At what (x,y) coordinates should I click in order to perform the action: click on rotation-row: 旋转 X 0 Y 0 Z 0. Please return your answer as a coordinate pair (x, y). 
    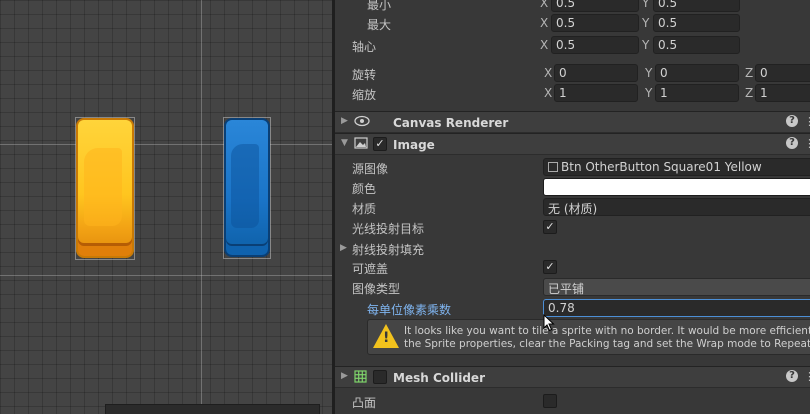
    Looking at the image, I should click on (572, 73).